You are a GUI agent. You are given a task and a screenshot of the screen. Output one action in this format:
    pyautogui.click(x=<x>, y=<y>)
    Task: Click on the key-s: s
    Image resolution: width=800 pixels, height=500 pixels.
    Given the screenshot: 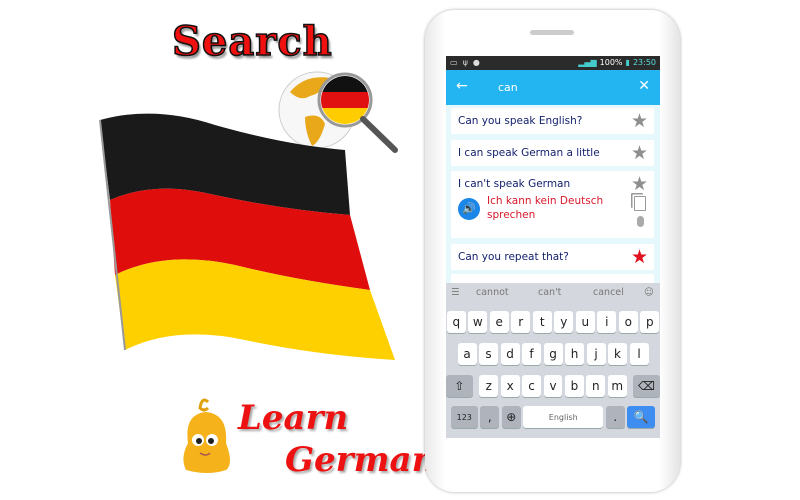 What is the action you would take?
    pyautogui.click(x=488, y=354)
    